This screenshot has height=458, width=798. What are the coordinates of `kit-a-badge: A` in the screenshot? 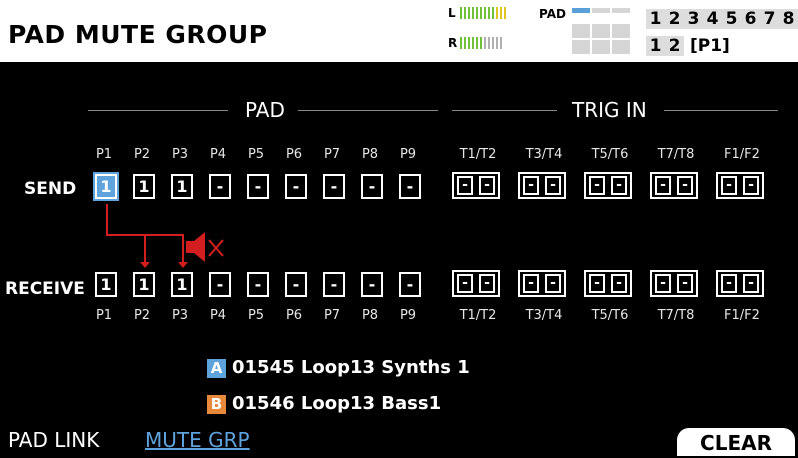 It's located at (216, 368).